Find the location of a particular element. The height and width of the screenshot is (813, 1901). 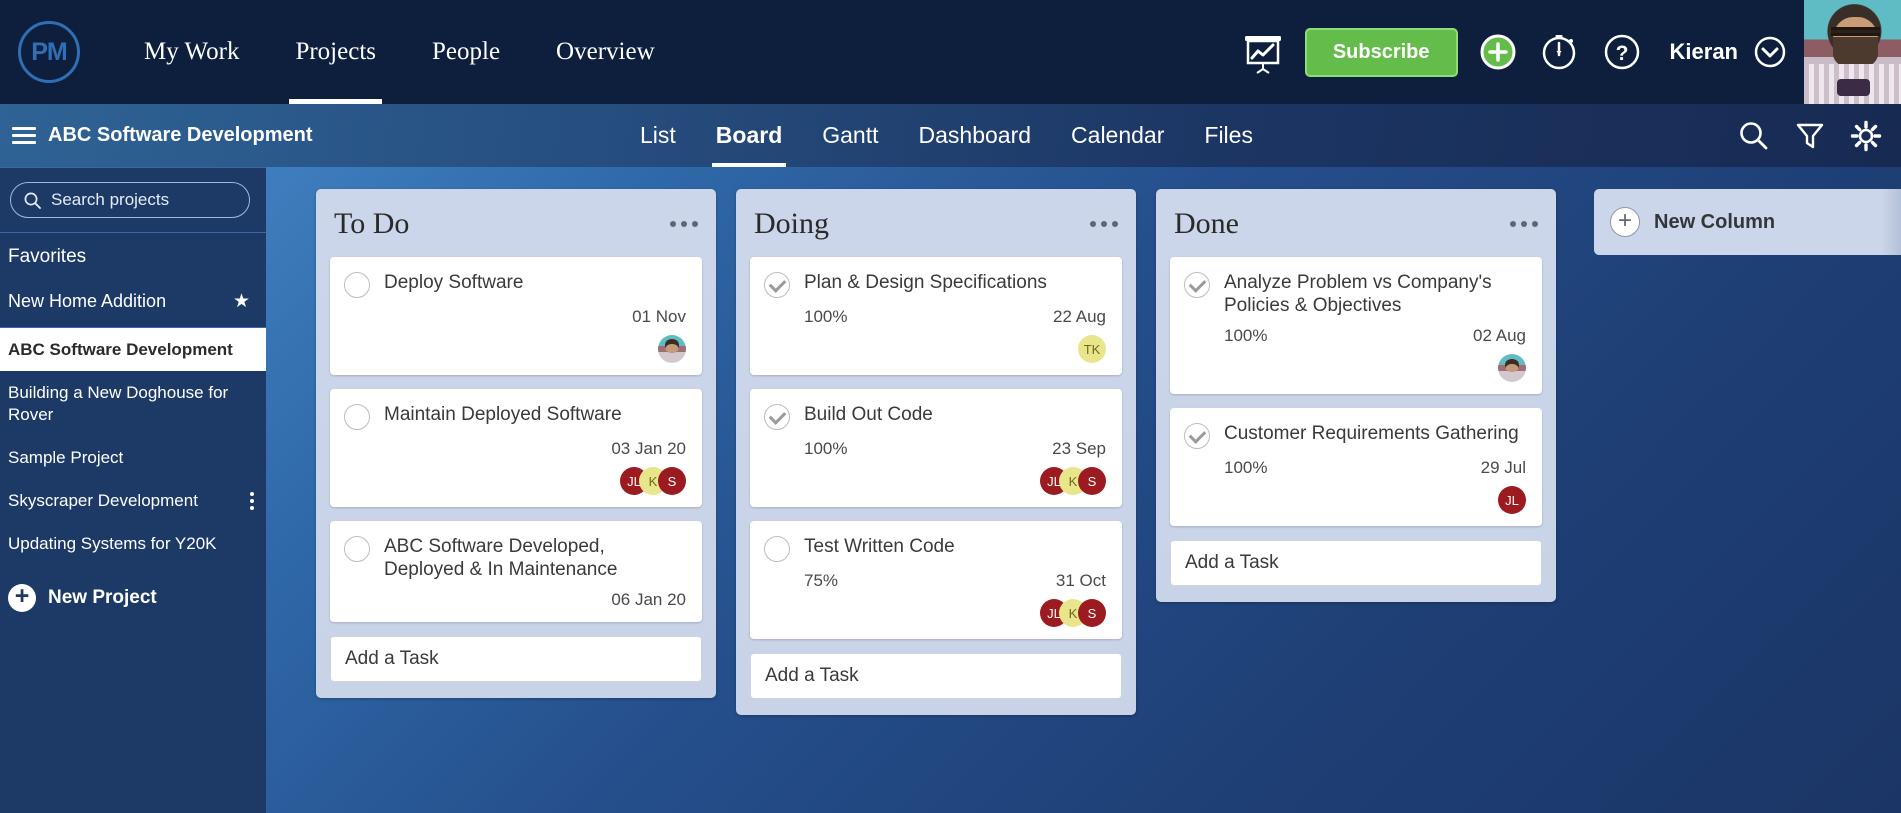

nav-item-people: People is located at coordinates (466, 52).